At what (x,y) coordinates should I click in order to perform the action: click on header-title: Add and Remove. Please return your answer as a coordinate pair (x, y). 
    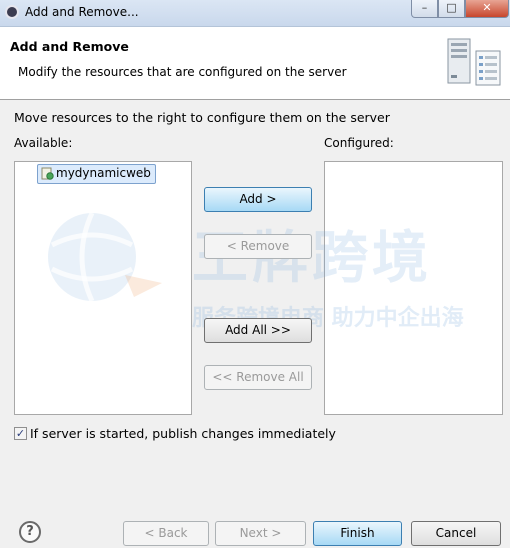
    Looking at the image, I should click on (69, 46).